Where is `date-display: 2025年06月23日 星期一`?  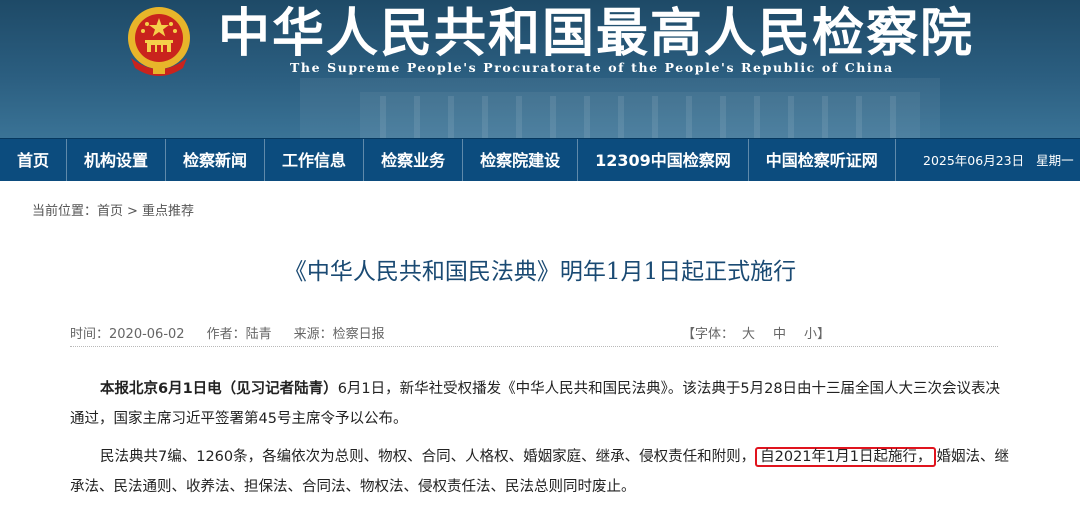
date-display: 2025年06月23日 星期一 is located at coordinates (998, 160).